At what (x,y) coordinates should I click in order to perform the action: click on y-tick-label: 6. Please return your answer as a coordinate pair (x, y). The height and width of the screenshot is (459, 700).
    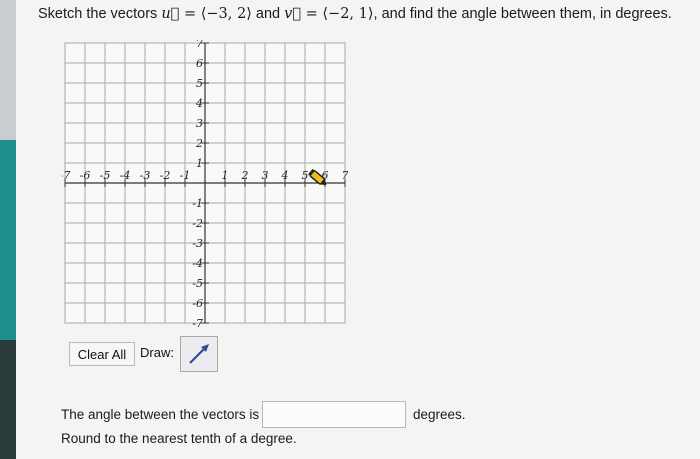
    Looking at the image, I should click on (199, 63).